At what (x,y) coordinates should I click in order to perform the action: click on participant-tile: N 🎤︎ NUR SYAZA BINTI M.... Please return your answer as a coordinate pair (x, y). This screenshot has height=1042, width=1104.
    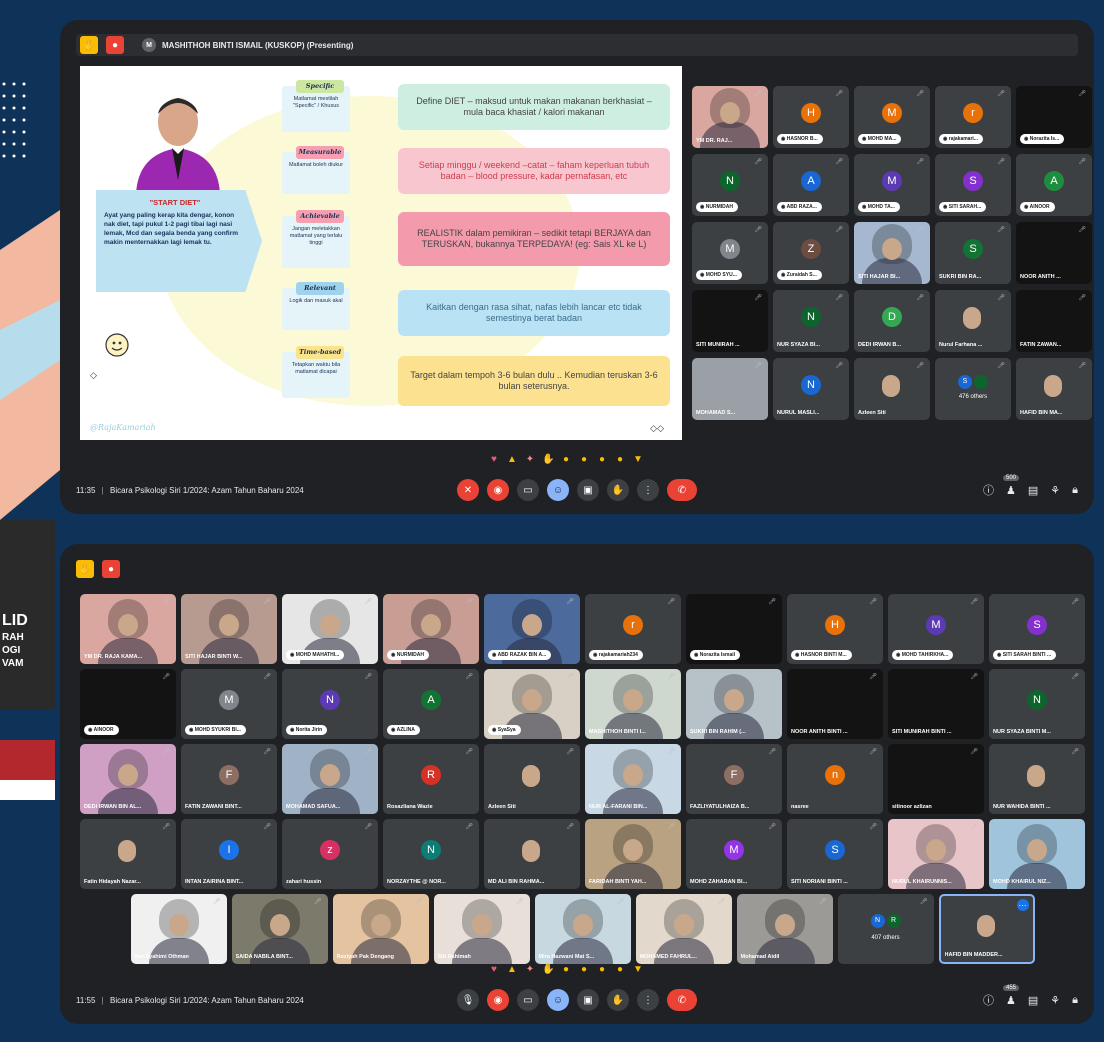
    Looking at the image, I should click on (1037, 704).